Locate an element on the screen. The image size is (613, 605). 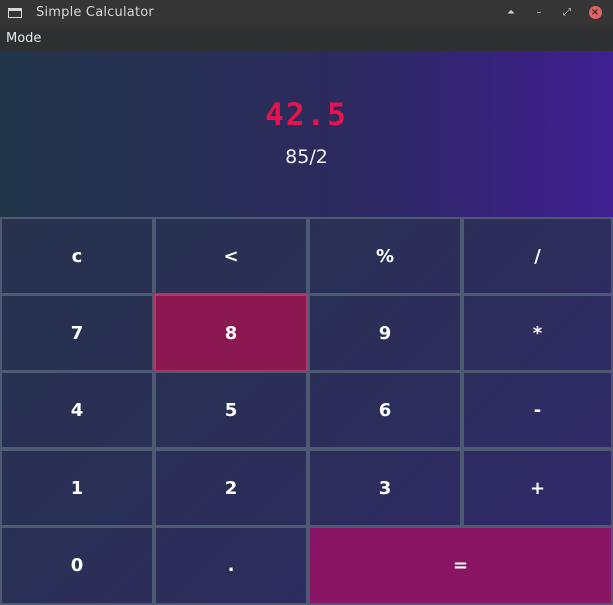
subtract-button: - is located at coordinates (537, 410).